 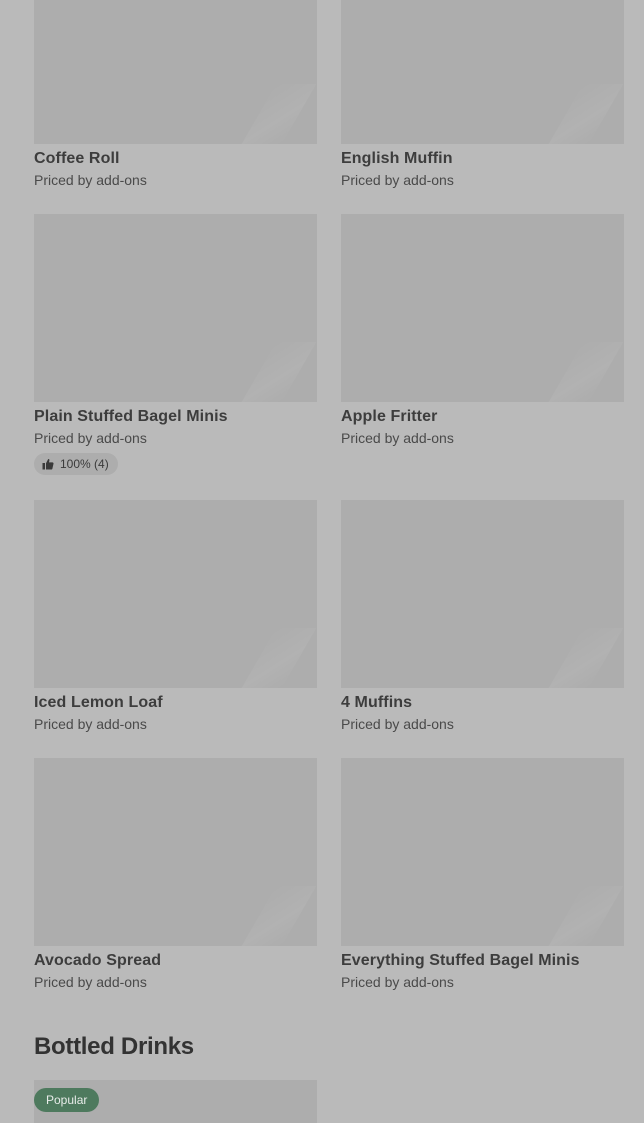 What do you see at coordinates (131, 416) in the screenshot?
I see `item-name: Plain Stuffed Bagel Minis` at bounding box center [131, 416].